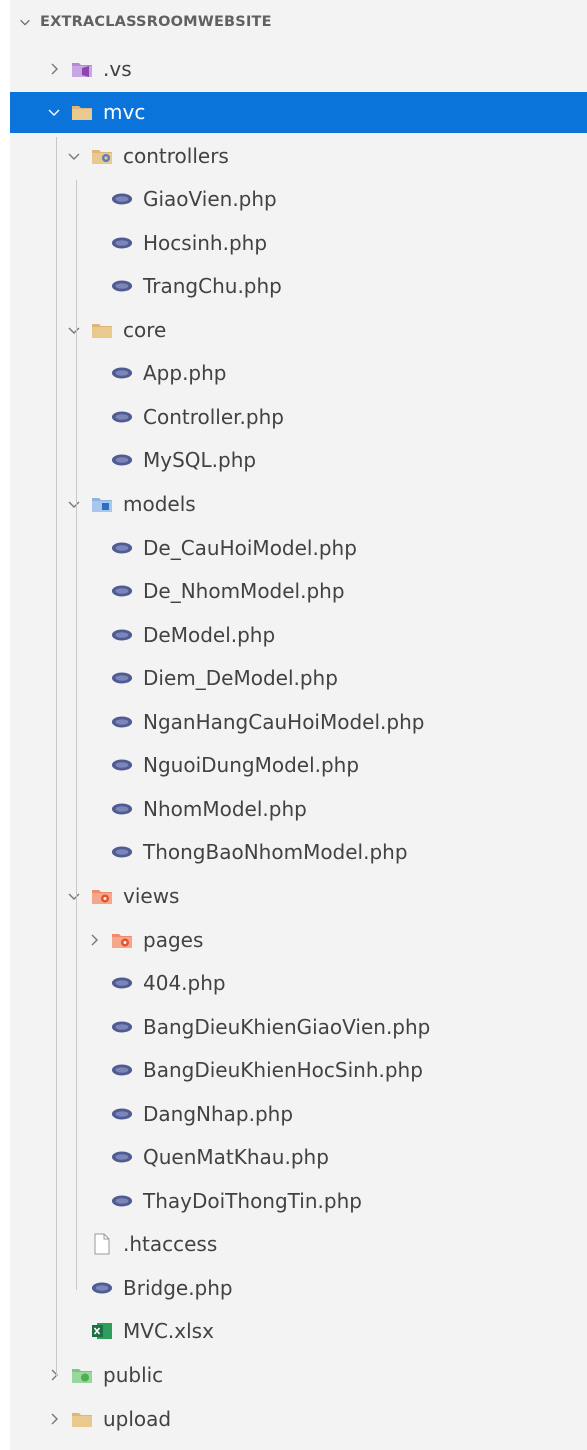  Describe the element at coordinates (287, 1026) in the screenshot. I see `tree-item-label: BangDieuKhienGiaoVien.php` at that location.